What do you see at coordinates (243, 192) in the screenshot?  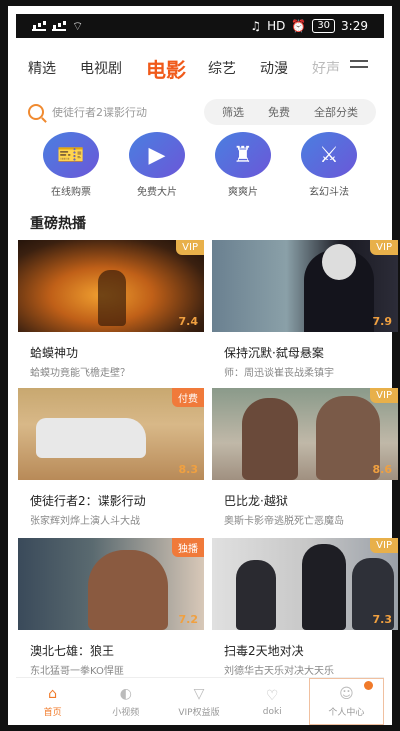 I see `shortcut-label: 爽爽片` at bounding box center [243, 192].